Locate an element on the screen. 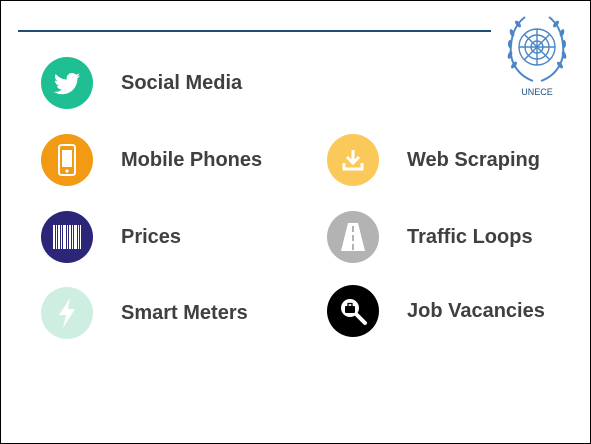  social-media-label: Social Media is located at coordinates (182, 83).